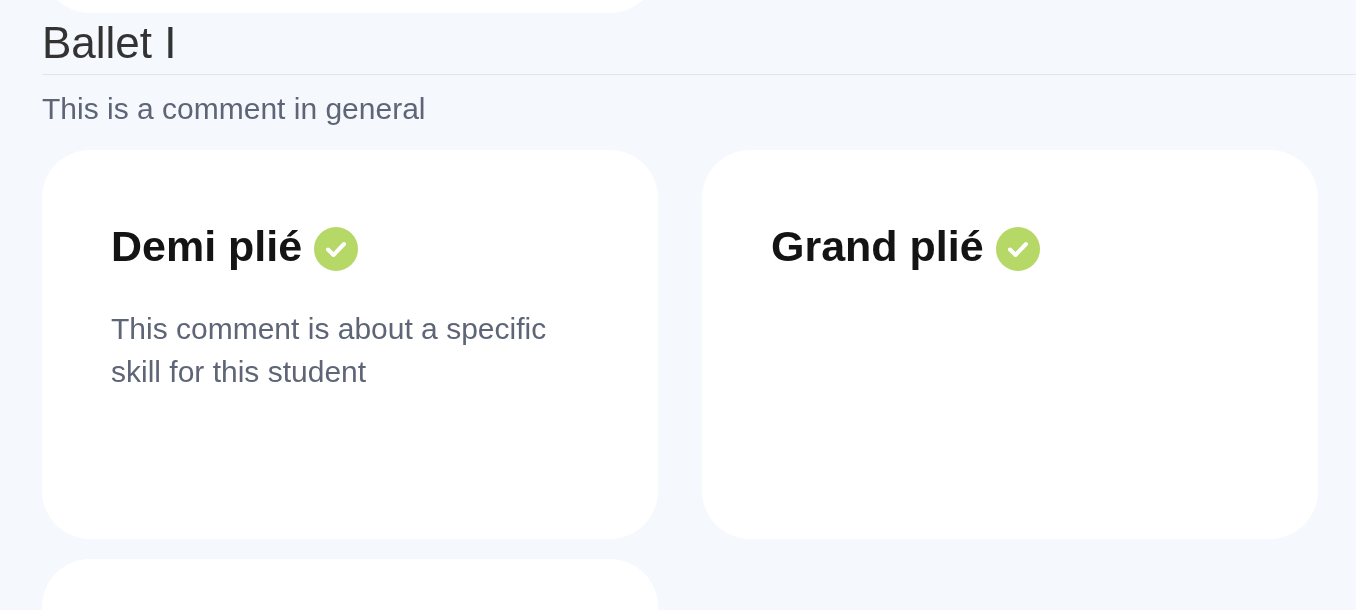 Image resolution: width=1356 pixels, height=610 pixels. I want to click on skill-name: Demi plié, so click(207, 246).